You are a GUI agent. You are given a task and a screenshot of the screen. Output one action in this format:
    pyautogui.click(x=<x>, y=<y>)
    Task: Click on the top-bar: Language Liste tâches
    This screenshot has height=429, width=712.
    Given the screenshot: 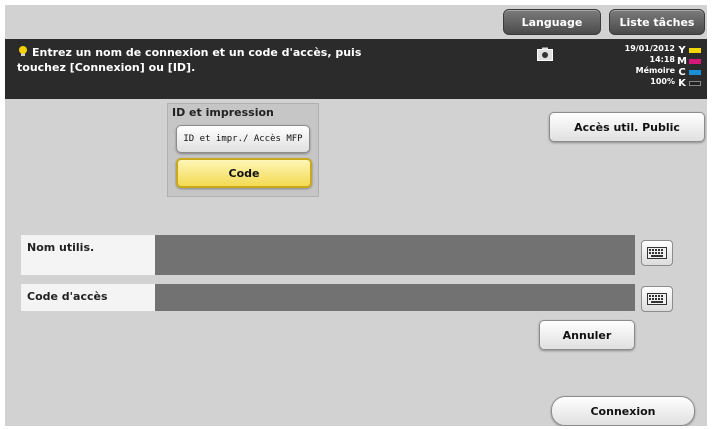 What is the action you would take?
    pyautogui.click(x=356, y=22)
    